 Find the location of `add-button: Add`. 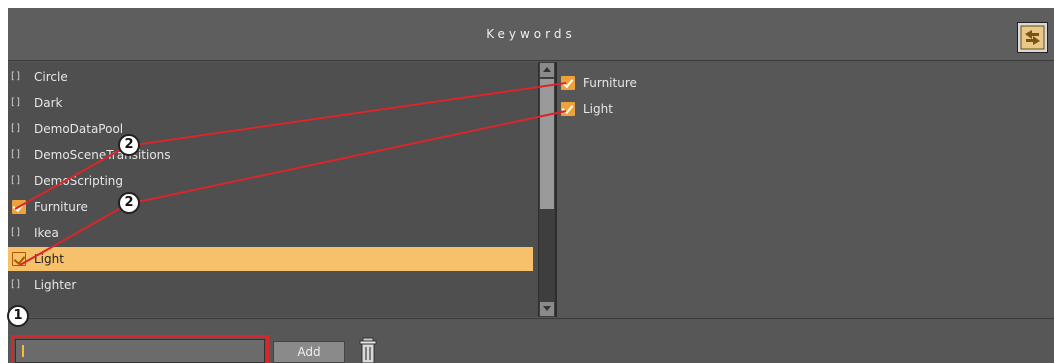

add-button: Add is located at coordinates (309, 352).